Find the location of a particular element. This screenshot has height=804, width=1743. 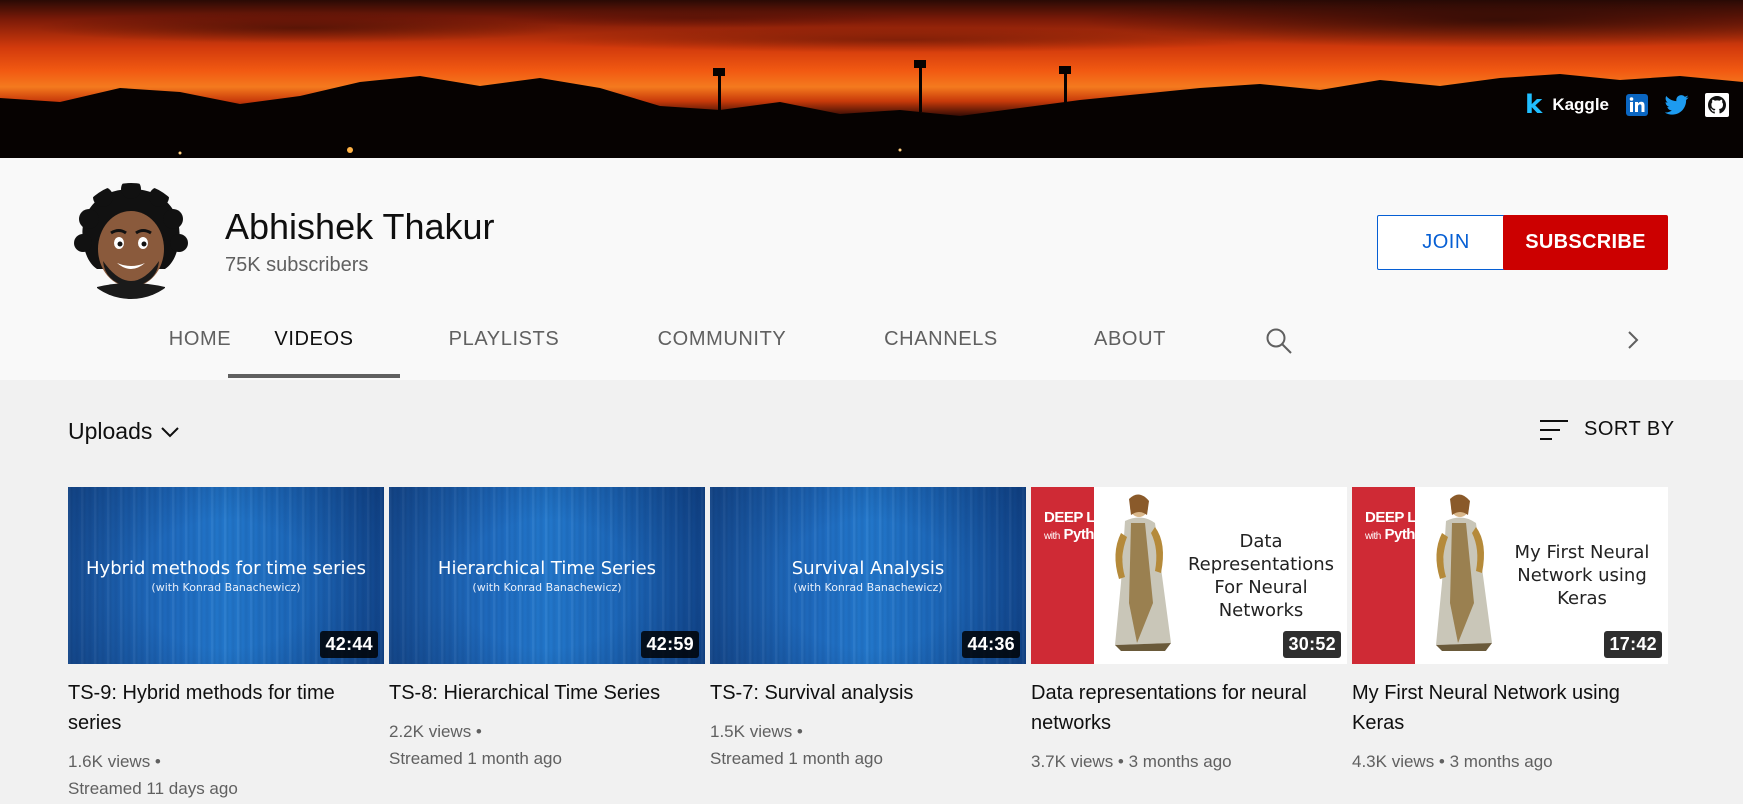

channel-name: Abhishek Thakur is located at coordinates (360, 226).